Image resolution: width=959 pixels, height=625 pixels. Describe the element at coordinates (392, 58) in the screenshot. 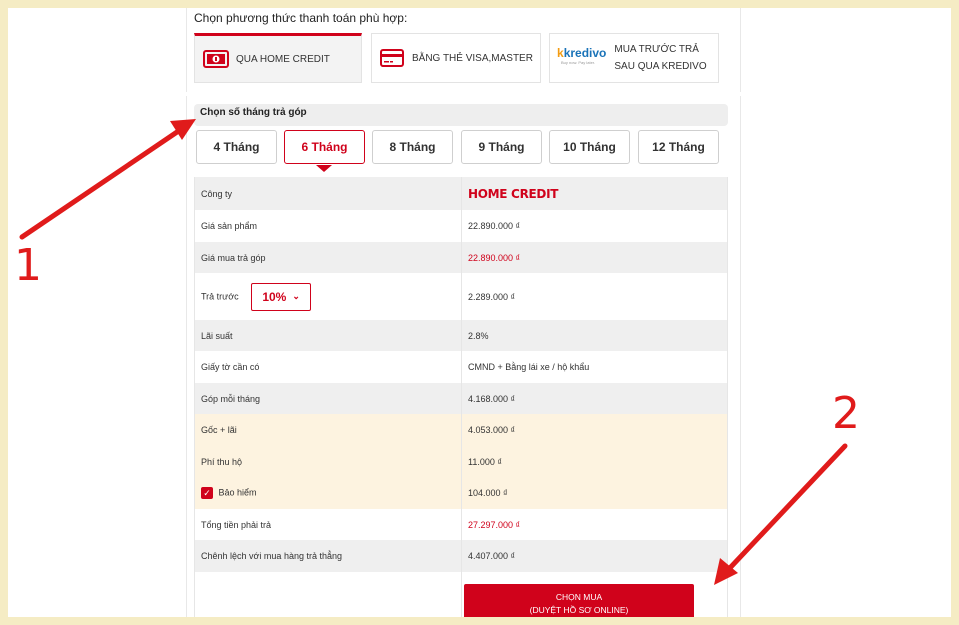

I see `credit-card-icon` at that location.